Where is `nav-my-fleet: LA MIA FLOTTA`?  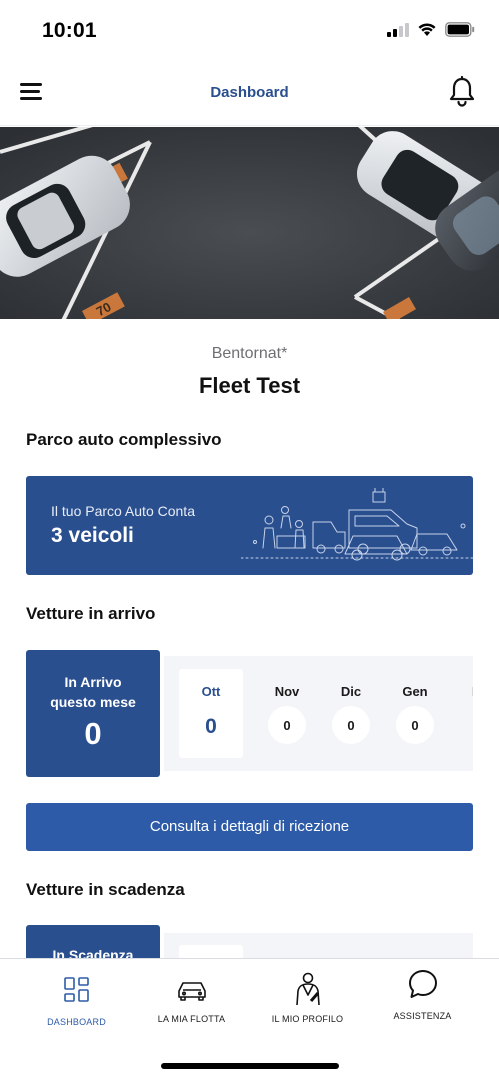 nav-my-fleet: LA MIA FLOTTA is located at coordinates (191, 999).